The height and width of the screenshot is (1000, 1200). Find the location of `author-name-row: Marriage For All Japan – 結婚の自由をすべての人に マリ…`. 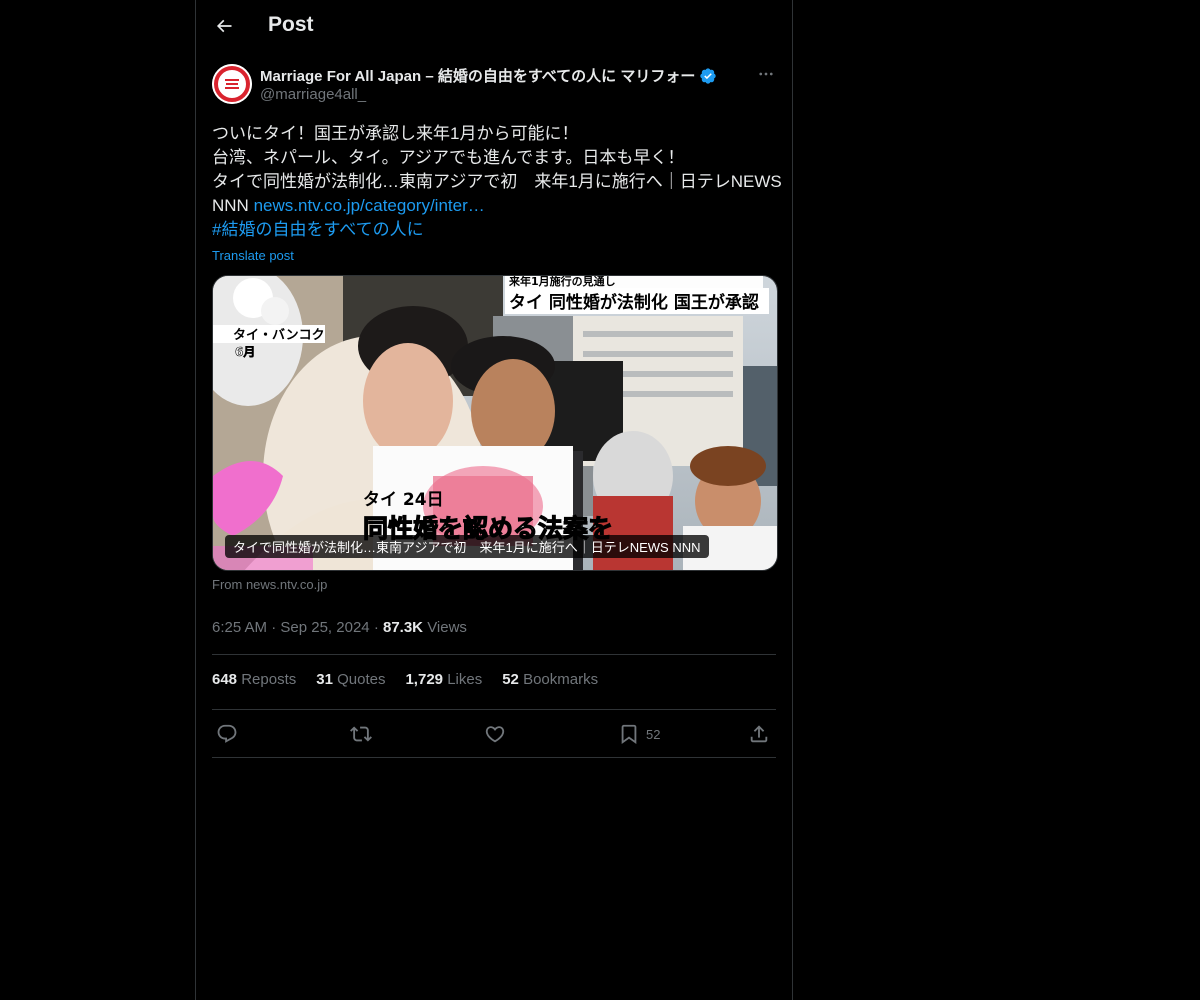

author-name-row: Marriage For All Japan – 結婚の自由をすべての人に マリ… is located at coordinates (488, 75).